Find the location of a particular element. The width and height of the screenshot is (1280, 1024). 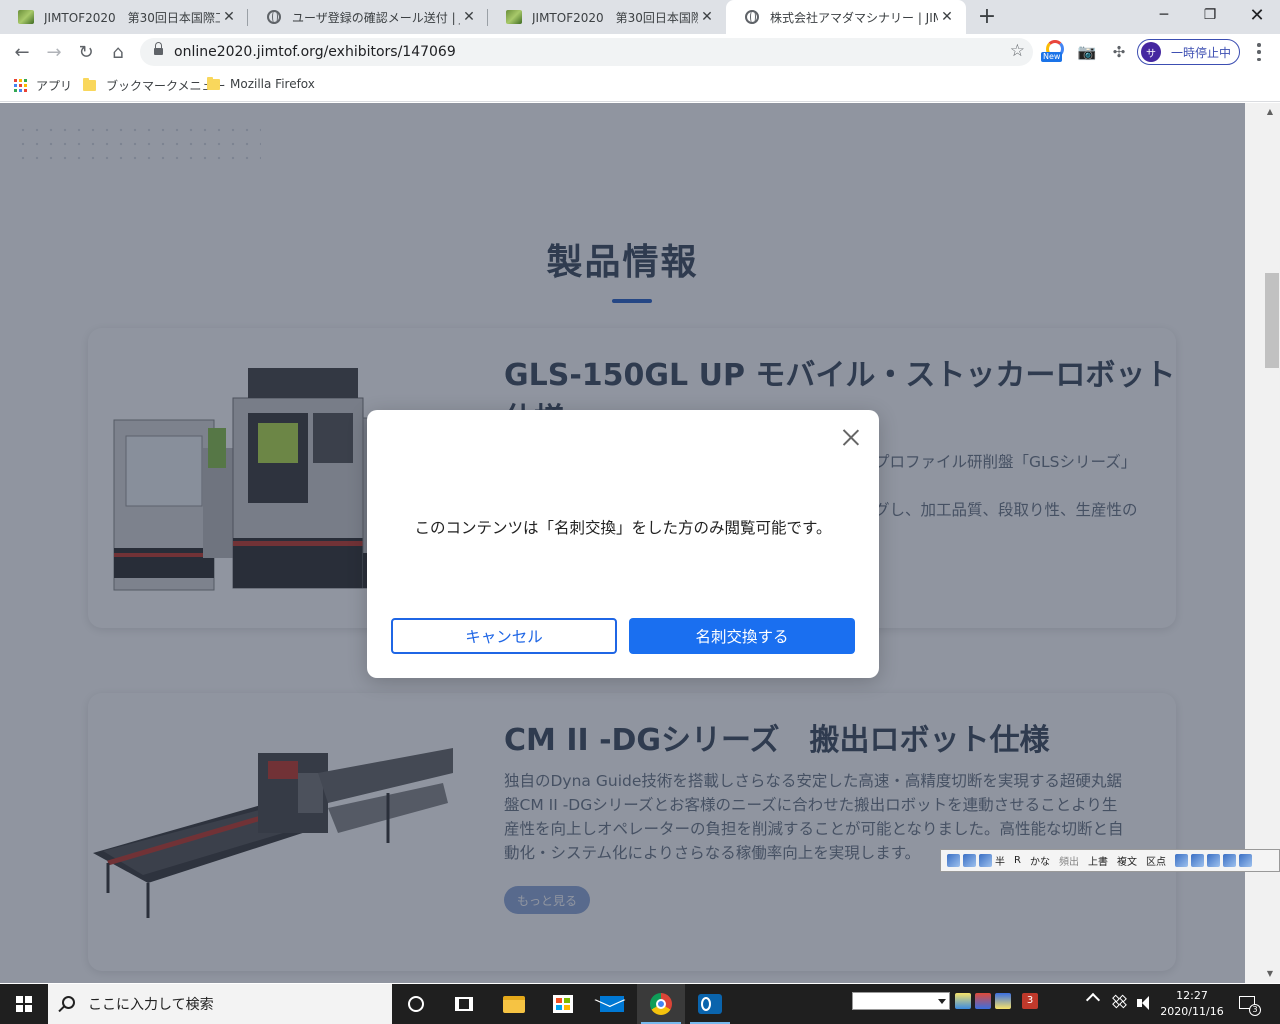

avatar: サ is located at coordinates (1151, 52).